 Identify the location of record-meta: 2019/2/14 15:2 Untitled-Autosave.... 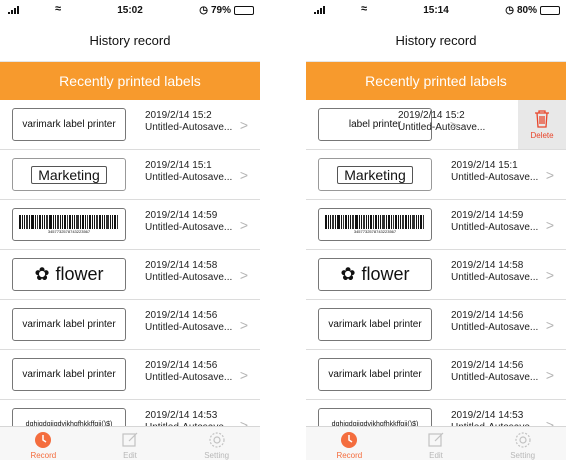
(188, 122).